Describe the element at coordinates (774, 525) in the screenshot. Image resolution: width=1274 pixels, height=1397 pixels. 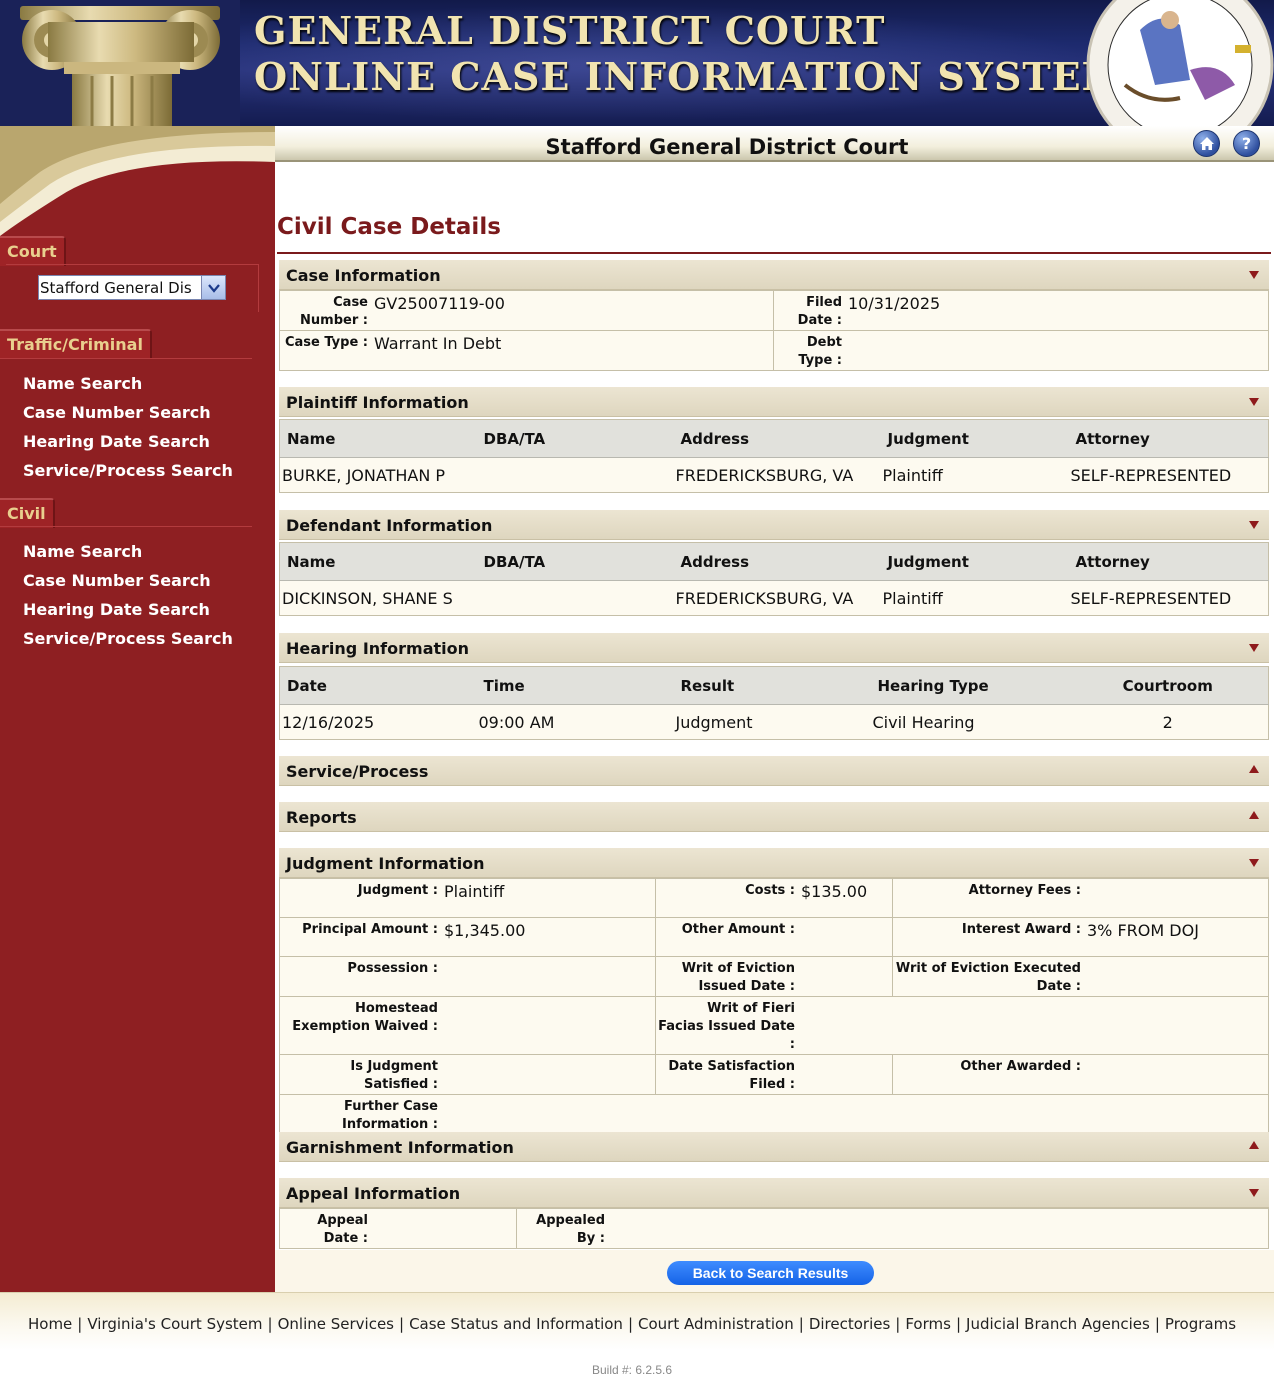
I see `defendant-information-header: Defendant Information` at that location.